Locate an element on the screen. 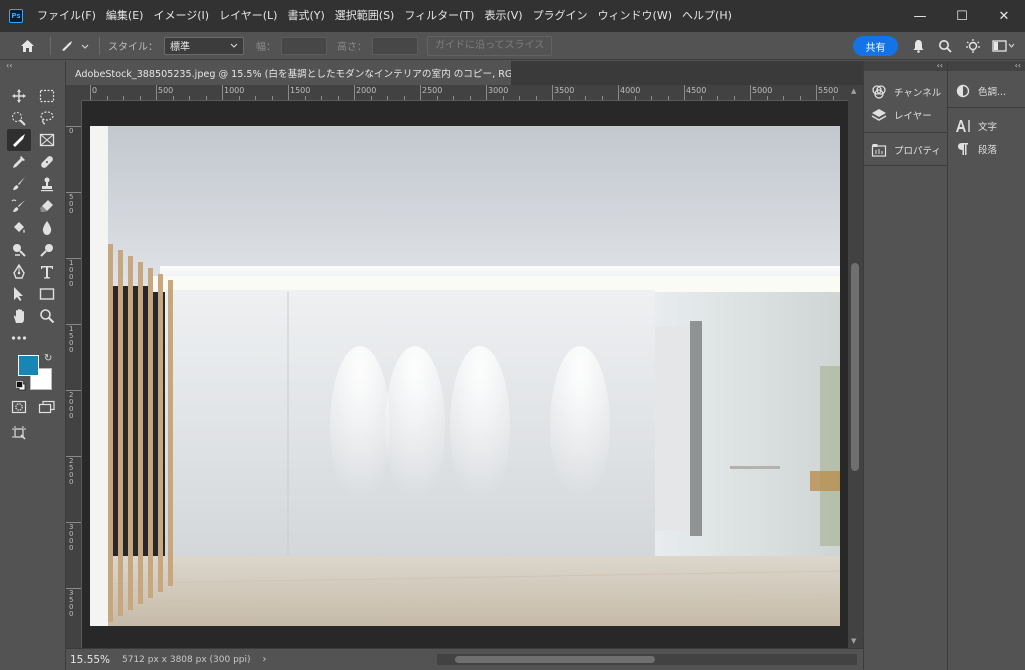 The height and width of the screenshot is (670, 1025). style-dropdown: 標準 is located at coordinates (204, 45).